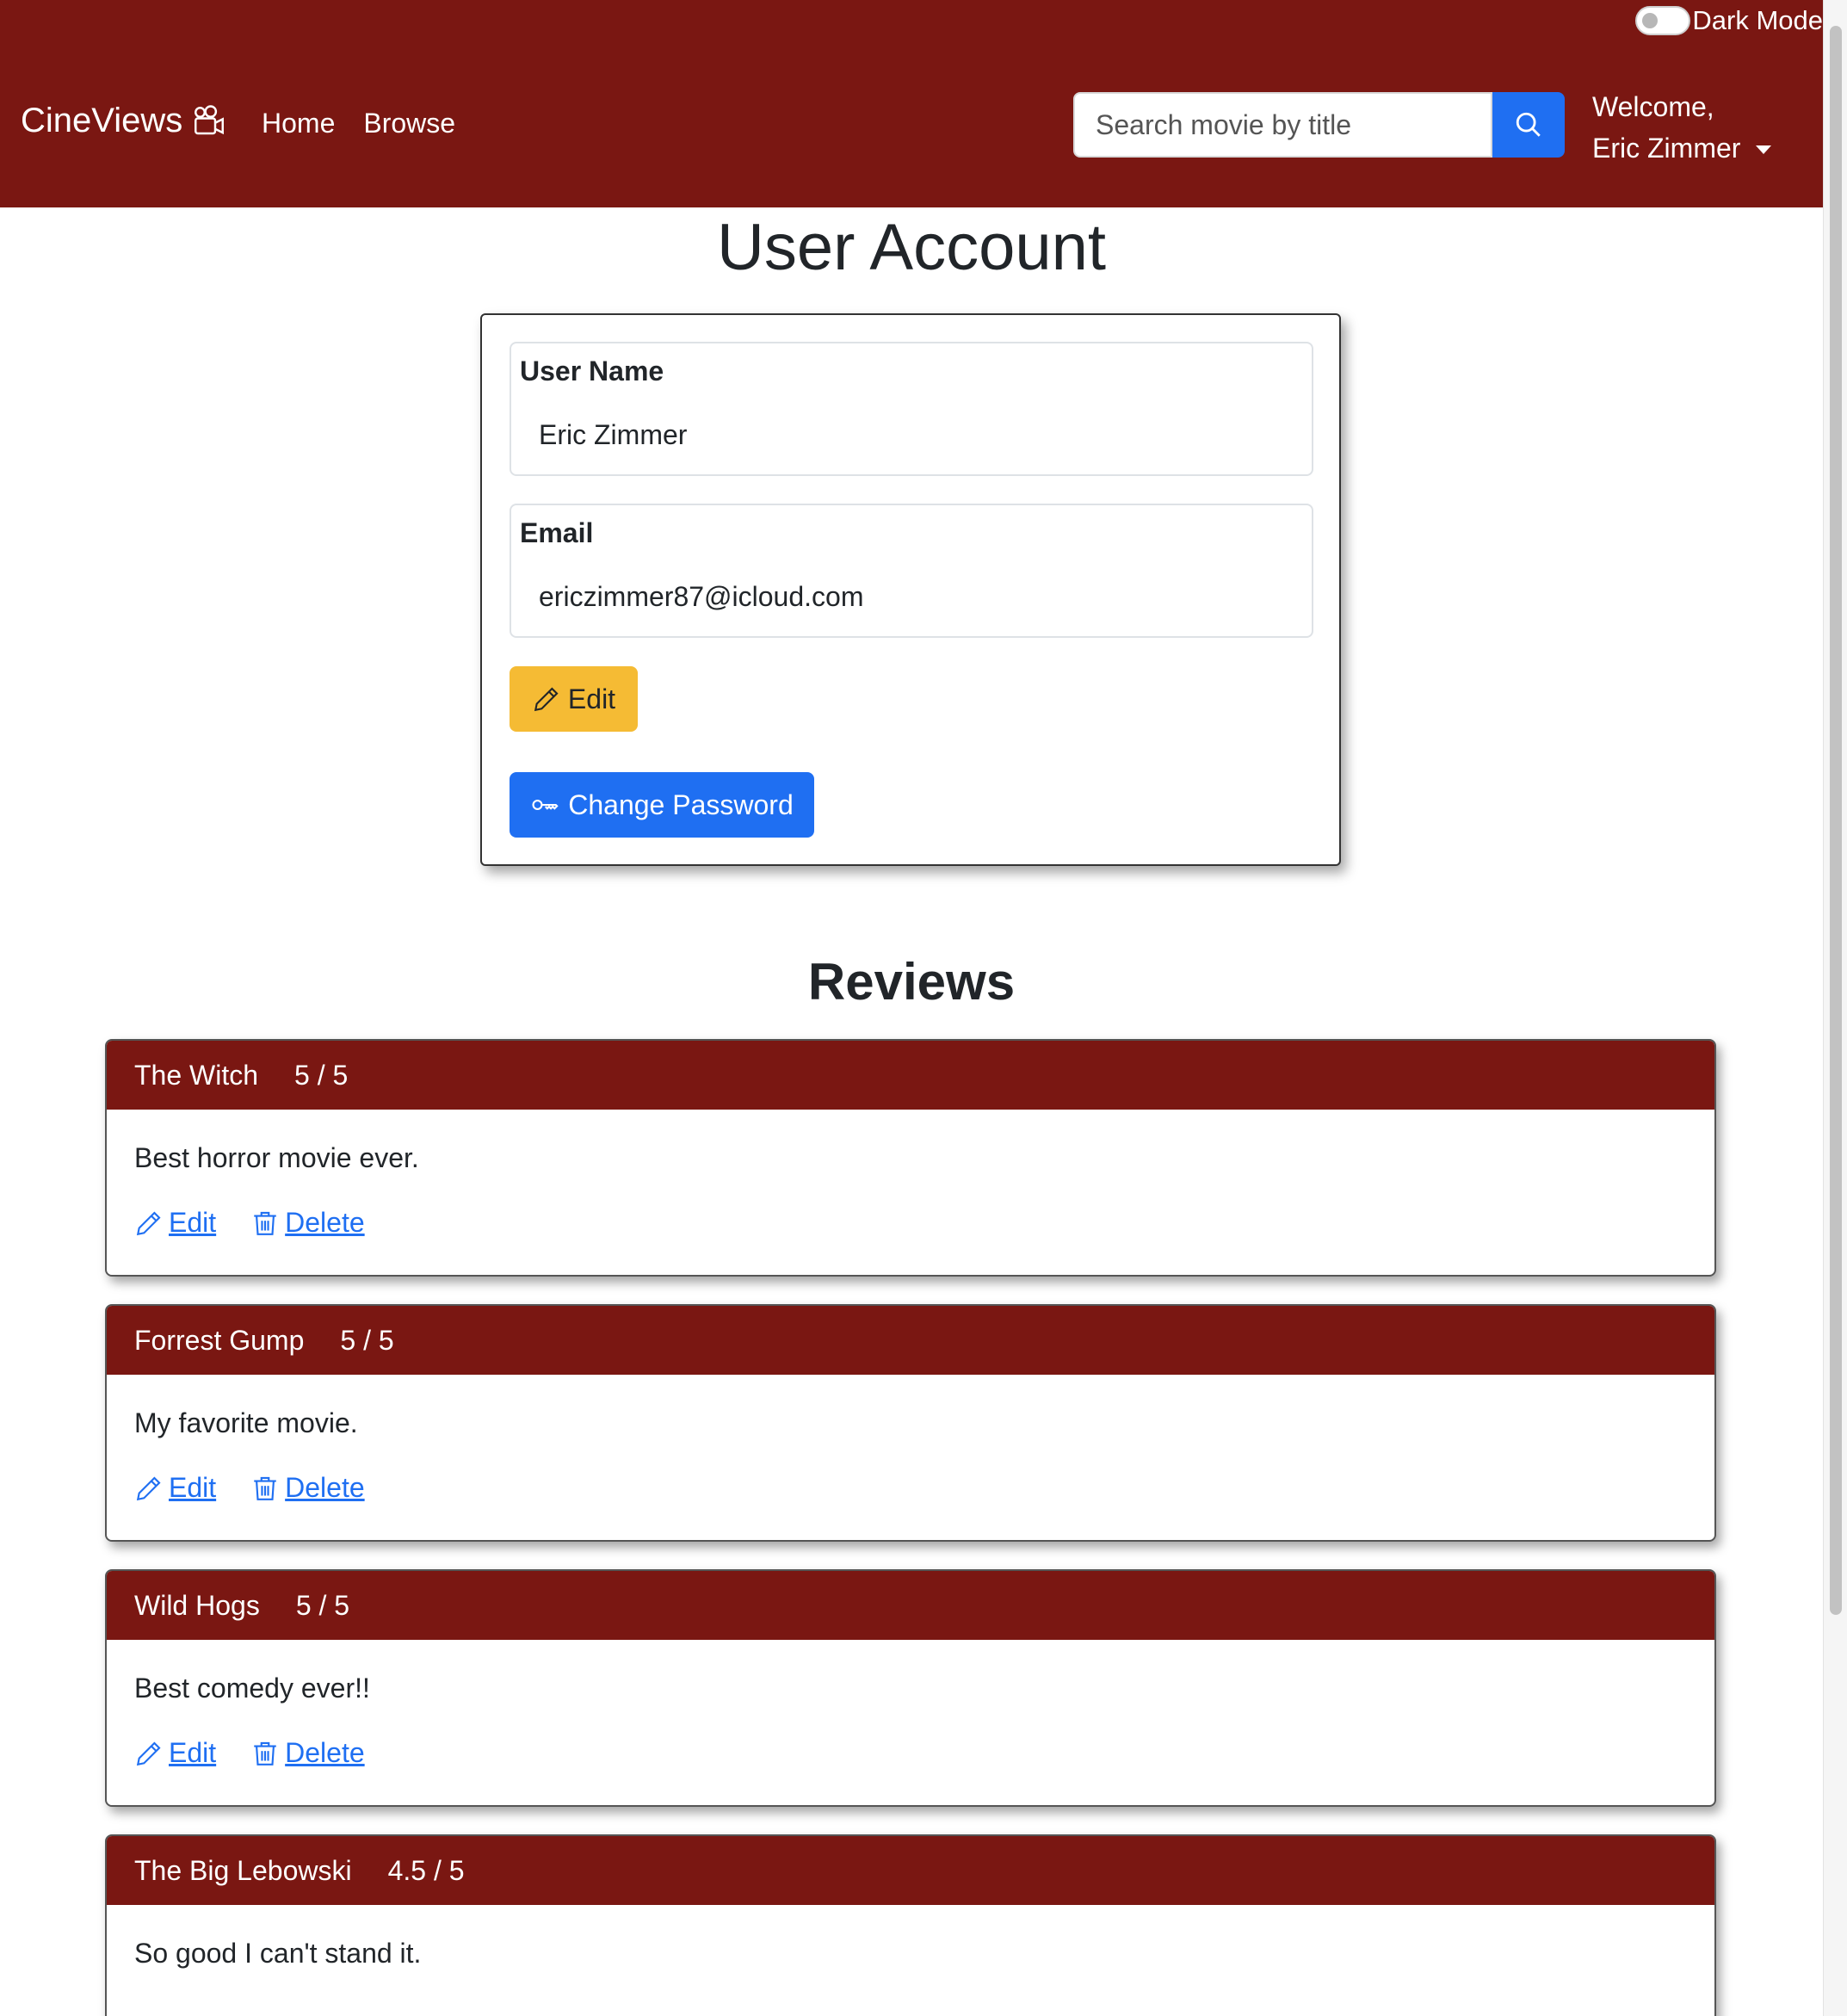 This screenshot has height=2016, width=1847. What do you see at coordinates (243, 1870) in the screenshot?
I see `review-movie: The Big Lebowski` at bounding box center [243, 1870].